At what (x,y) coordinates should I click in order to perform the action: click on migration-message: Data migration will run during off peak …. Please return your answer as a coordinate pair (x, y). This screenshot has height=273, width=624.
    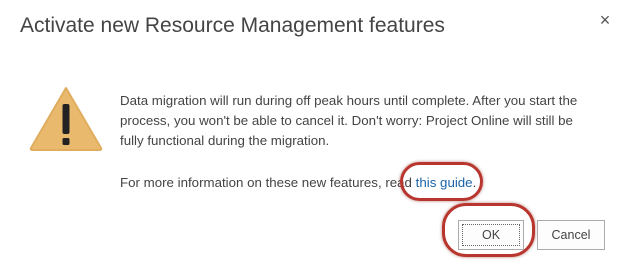
    Looking at the image, I should click on (349, 120).